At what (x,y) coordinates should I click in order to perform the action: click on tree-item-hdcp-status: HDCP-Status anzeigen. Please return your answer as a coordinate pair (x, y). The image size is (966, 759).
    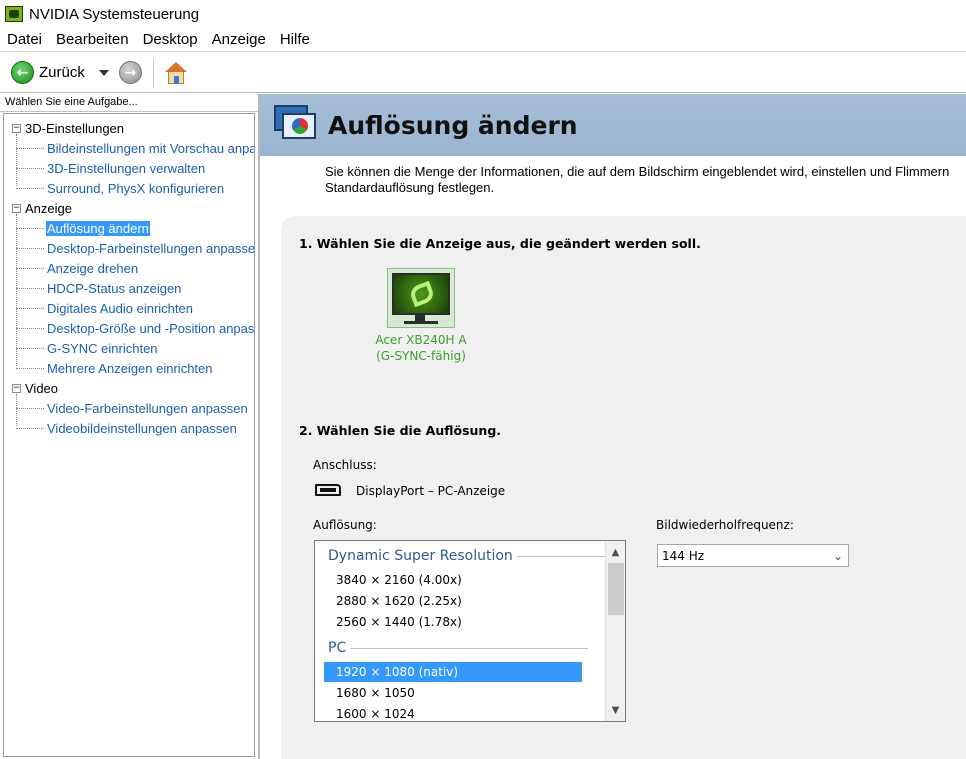
    Looking at the image, I should click on (129, 288).